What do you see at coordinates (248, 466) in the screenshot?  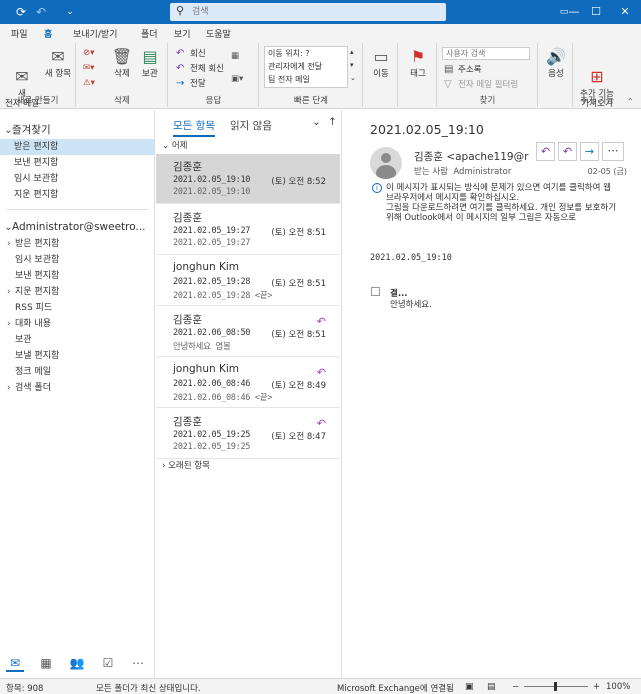 I see `group-header-older: › 오래된 항목` at bounding box center [248, 466].